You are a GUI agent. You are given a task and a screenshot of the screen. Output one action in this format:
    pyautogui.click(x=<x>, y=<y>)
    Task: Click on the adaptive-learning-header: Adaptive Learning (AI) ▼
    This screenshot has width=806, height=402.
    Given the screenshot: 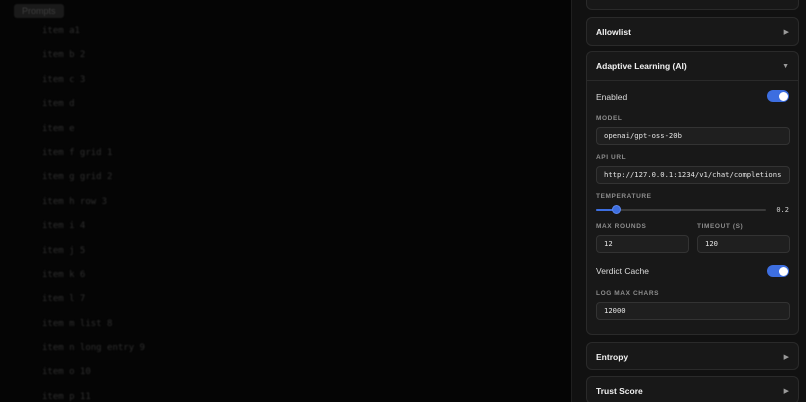 What is the action you would take?
    pyautogui.click(x=692, y=66)
    